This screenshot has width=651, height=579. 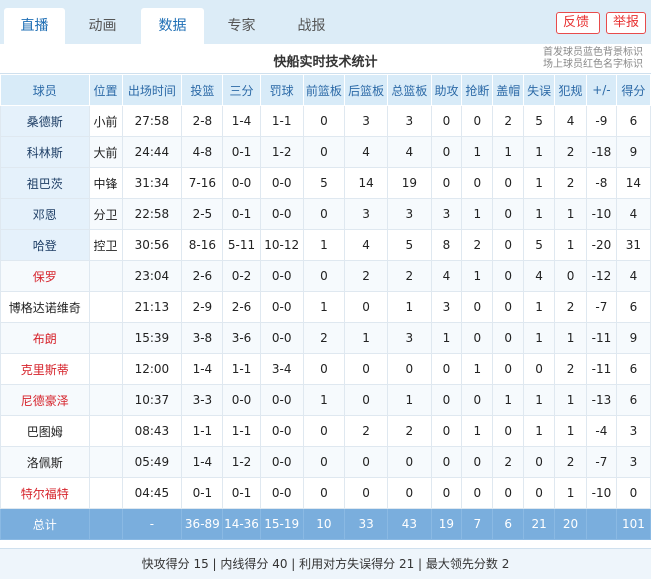 I want to click on player-name-link: 克里斯蒂, so click(x=45, y=369).